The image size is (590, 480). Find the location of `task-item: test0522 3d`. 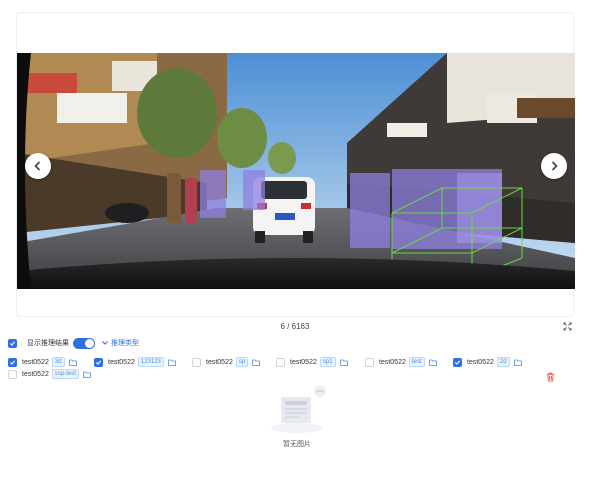

task-item: test0522 3d is located at coordinates (42, 362).